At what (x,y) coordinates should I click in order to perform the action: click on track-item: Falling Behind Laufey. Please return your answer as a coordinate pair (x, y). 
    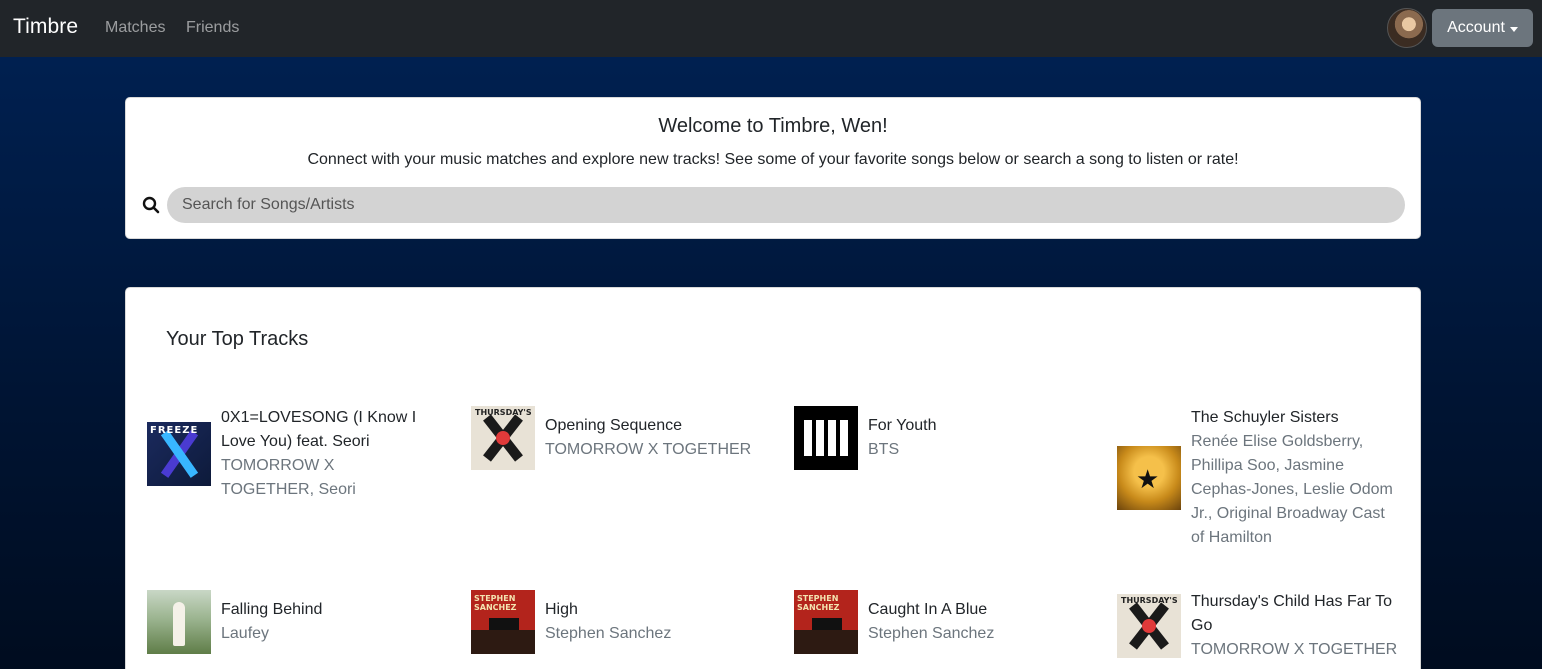
    Looking at the image, I should click on (297, 622).